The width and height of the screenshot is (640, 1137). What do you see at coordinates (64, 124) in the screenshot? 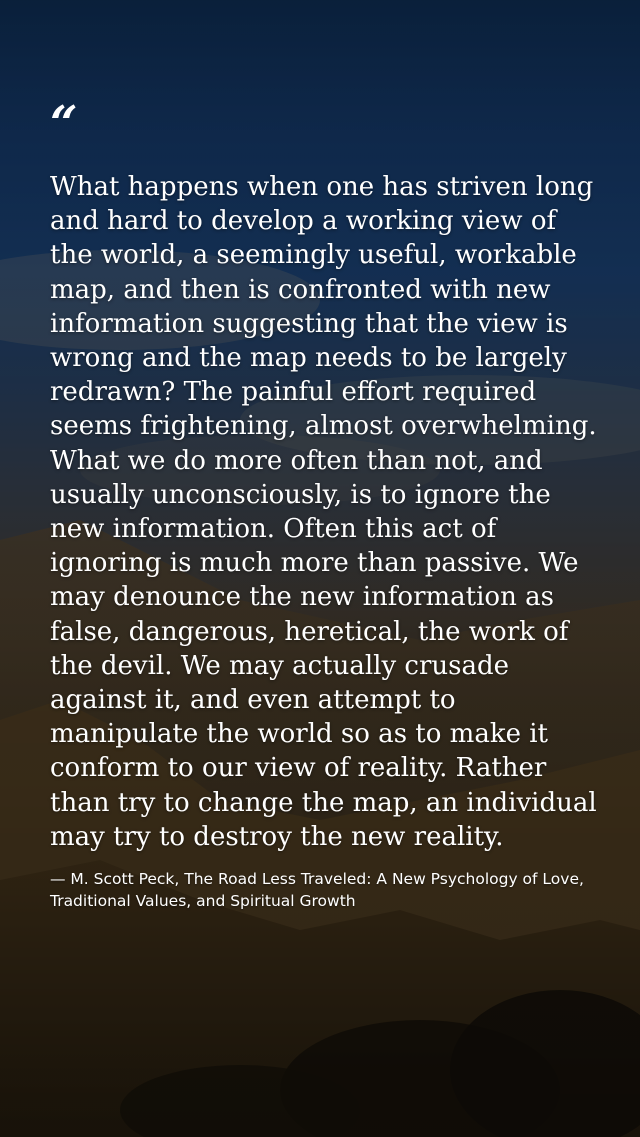
I see `quote-mark-icon: “` at bounding box center [64, 124].